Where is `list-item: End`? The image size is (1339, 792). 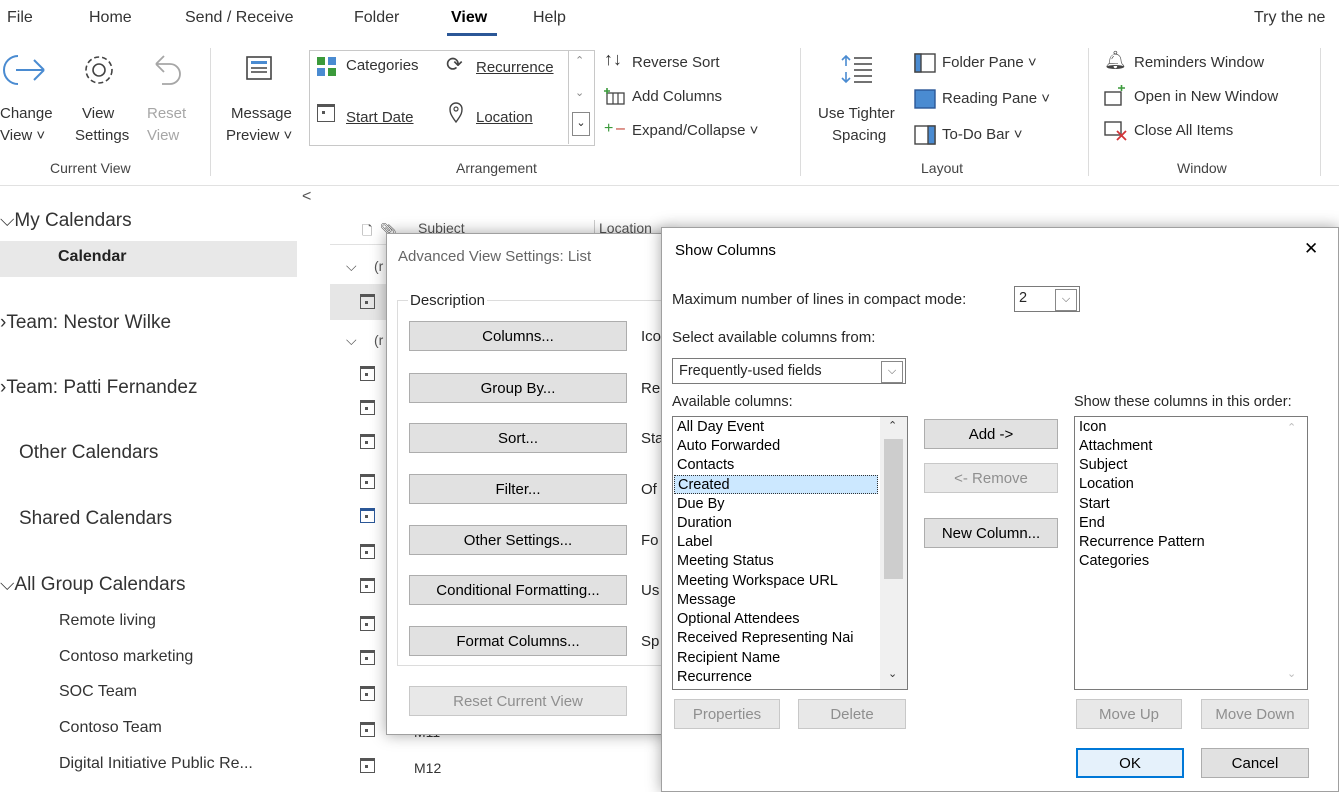
list-item: End is located at coordinates (1092, 523).